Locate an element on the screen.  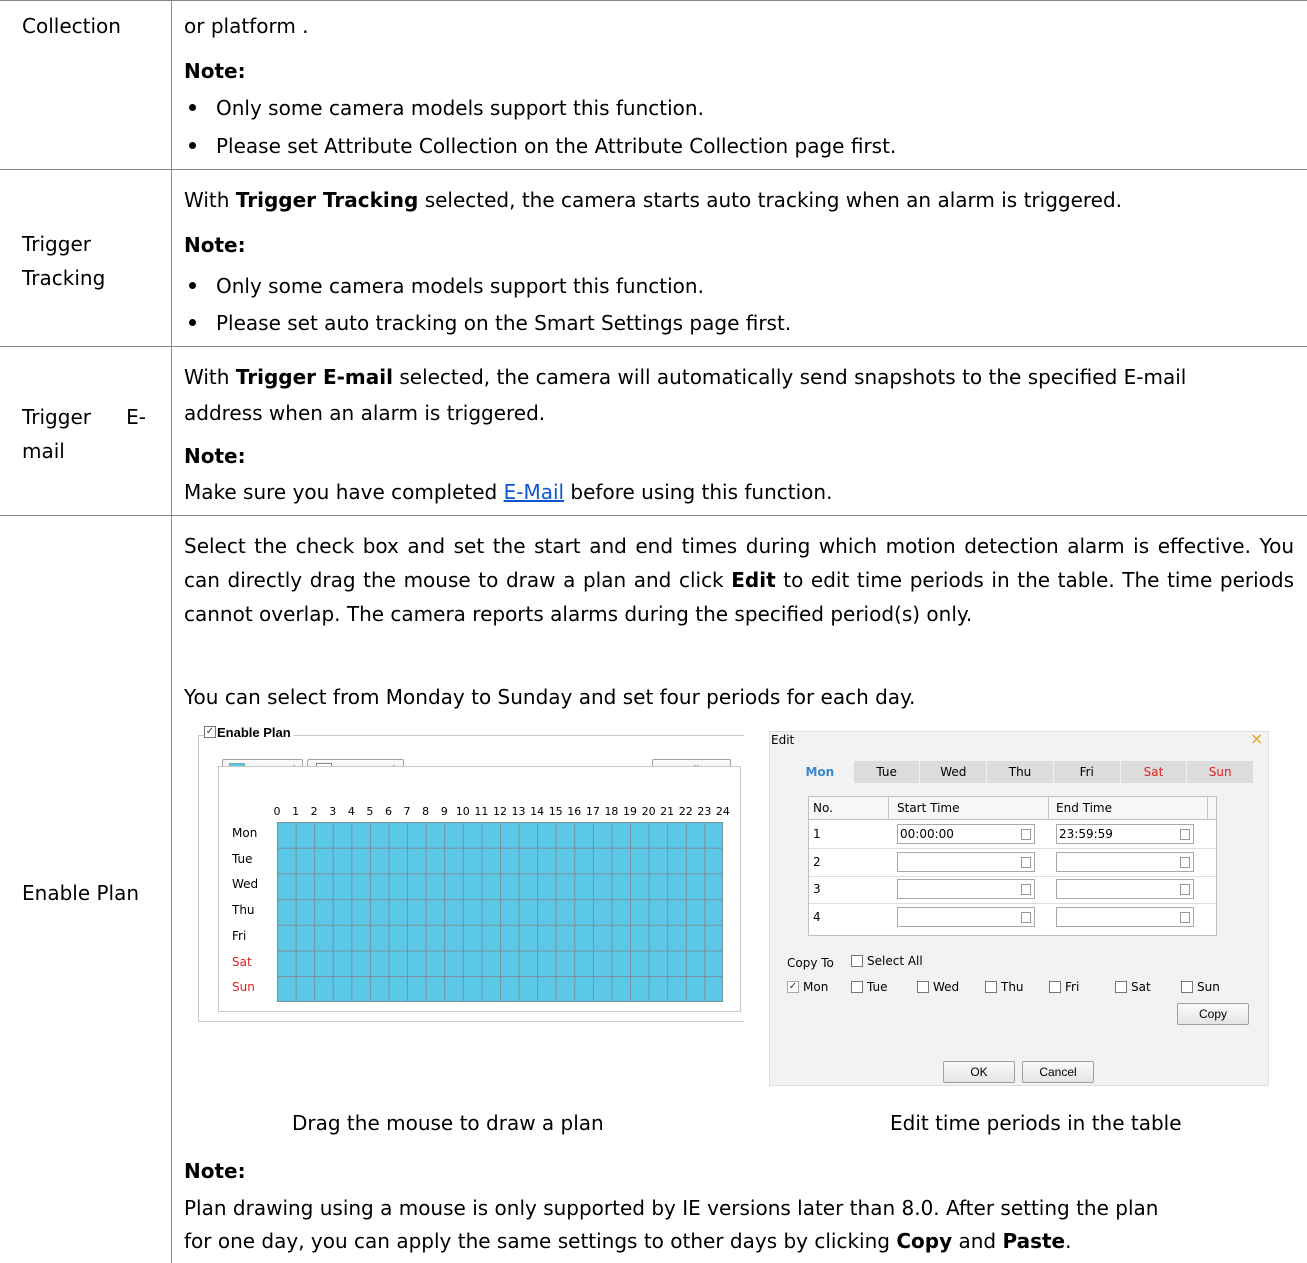
cancel-button: Cancel is located at coordinates (1058, 1072).